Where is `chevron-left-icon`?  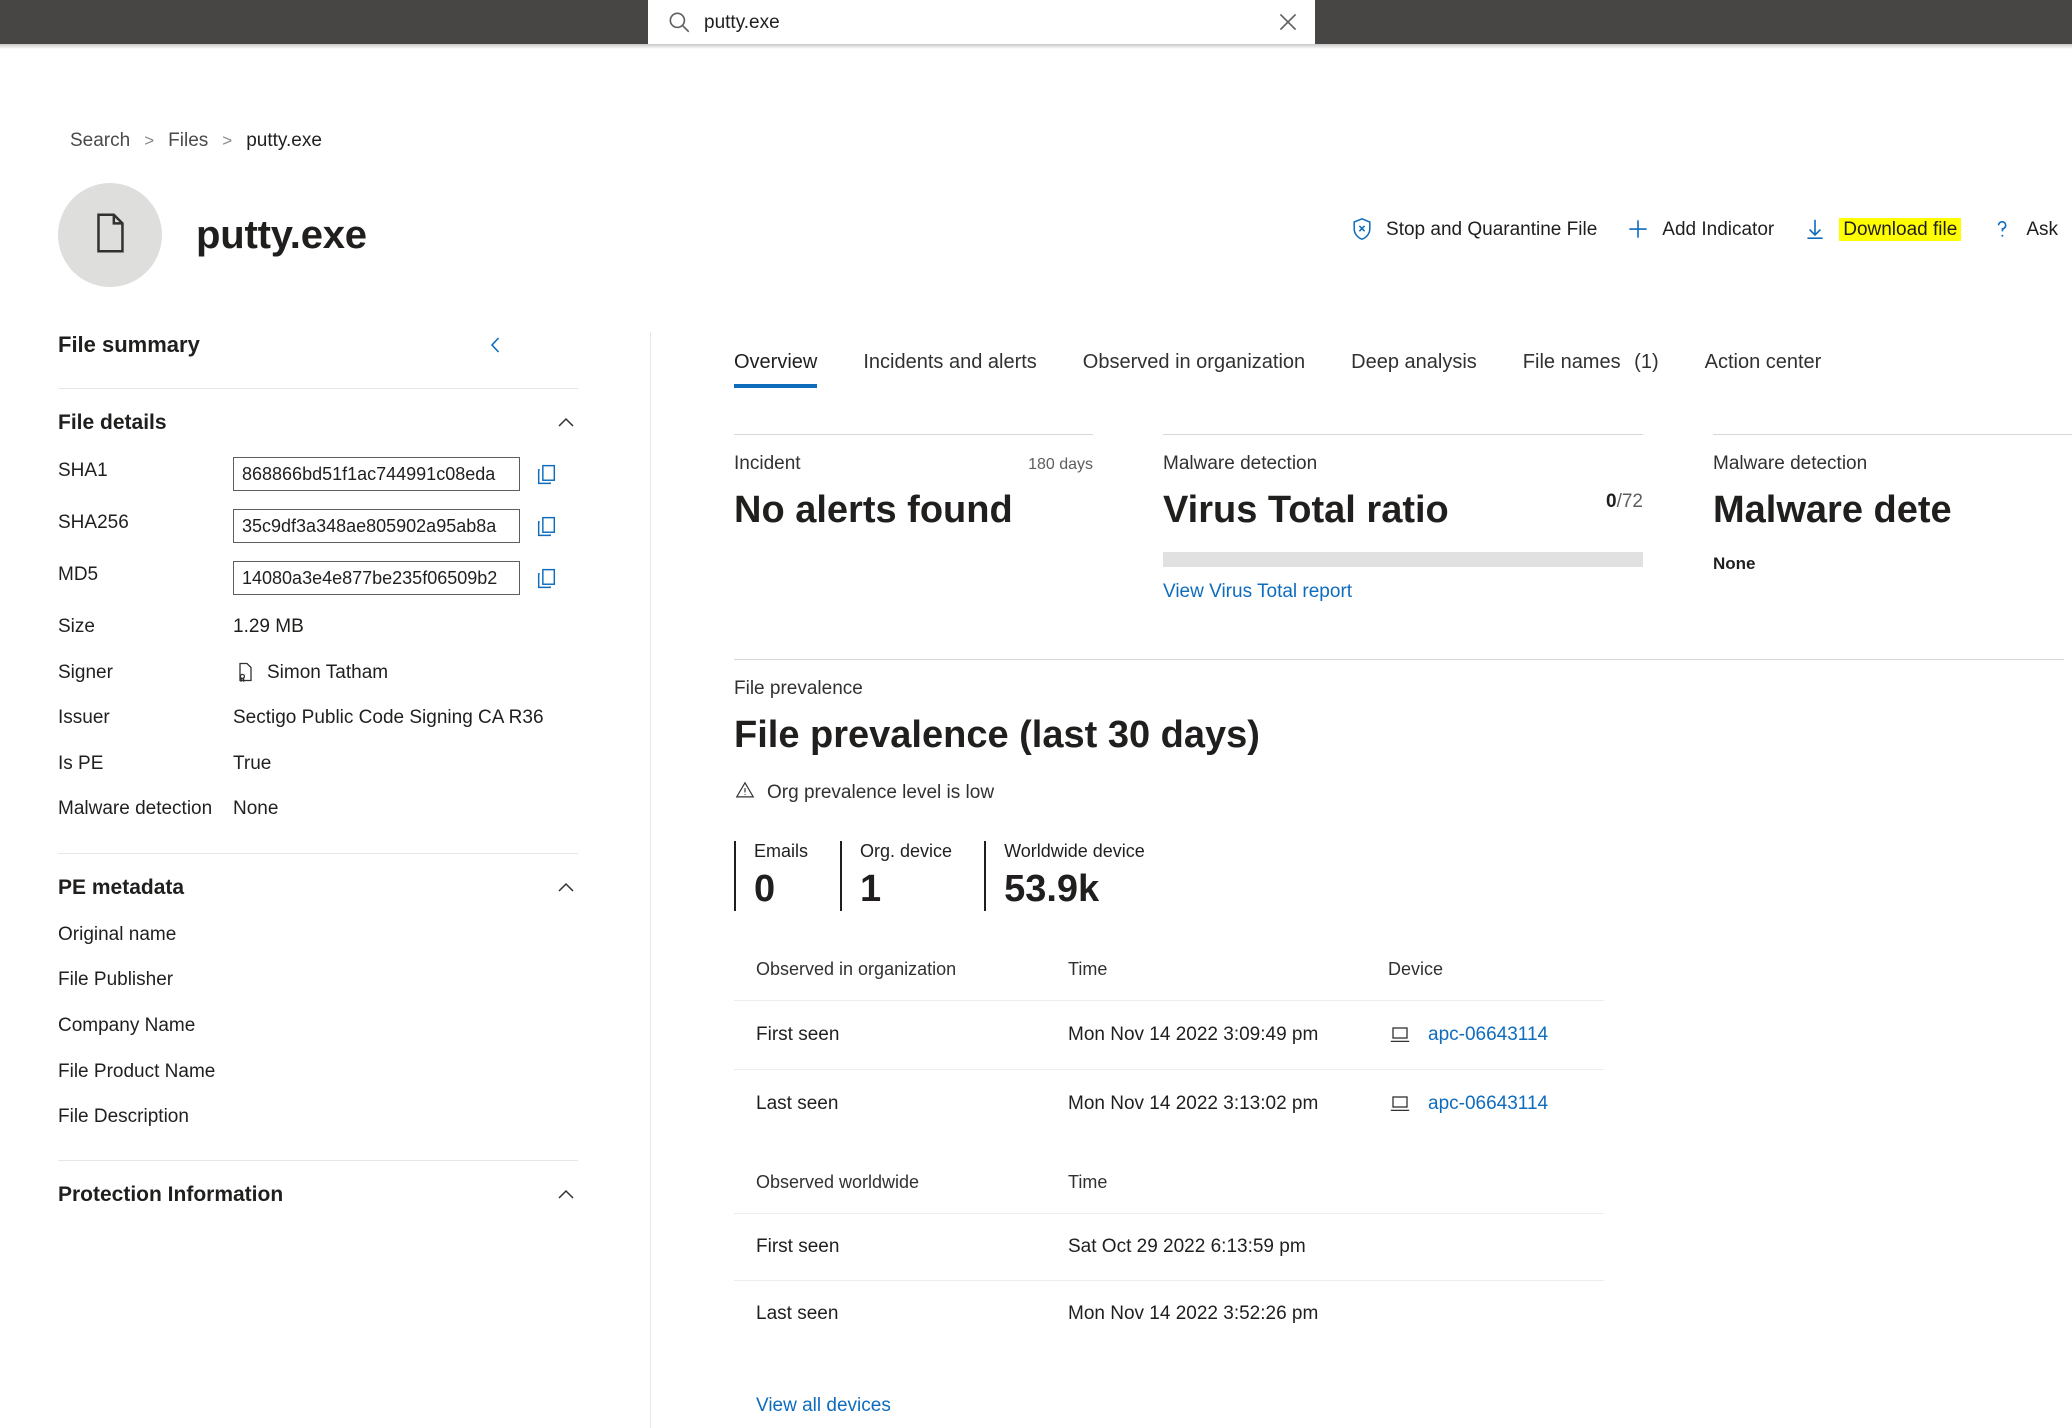 chevron-left-icon is located at coordinates (496, 345).